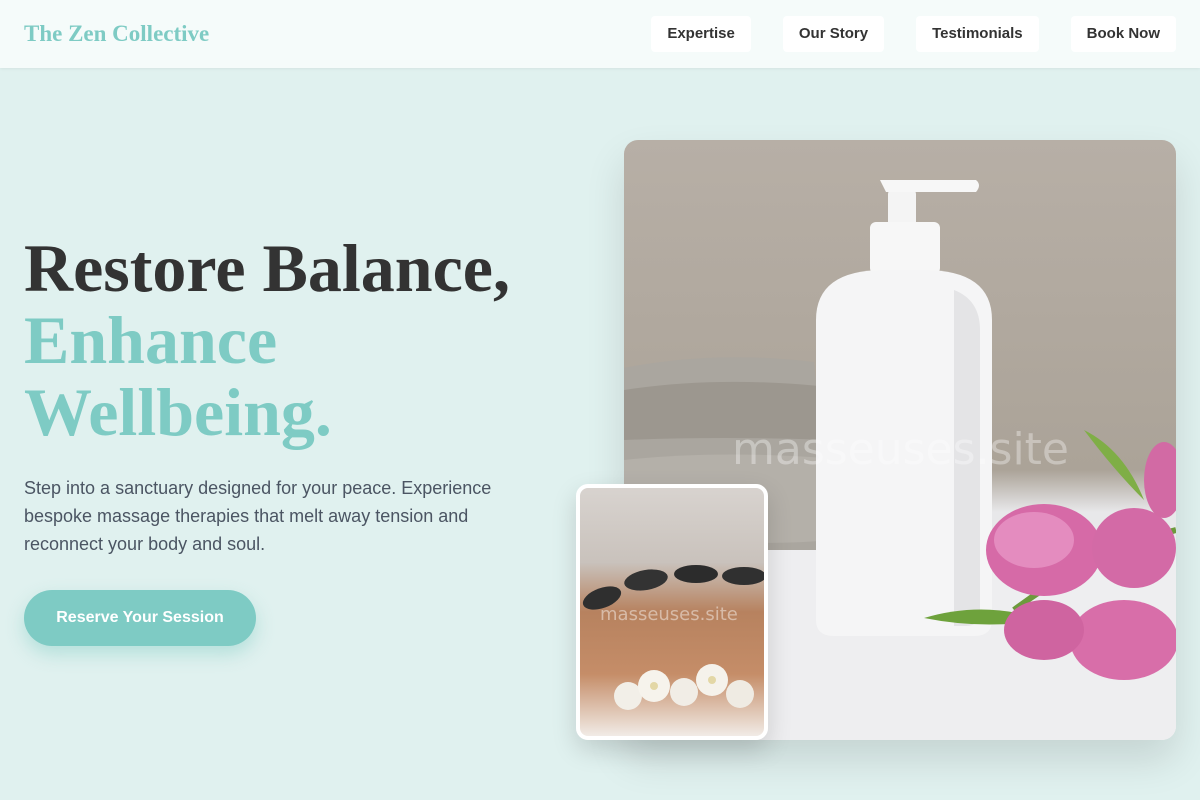 The height and width of the screenshot is (800, 1200). Describe the element at coordinates (140, 618) in the screenshot. I see `reserve-session-button: Reserve Your Session` at that location.